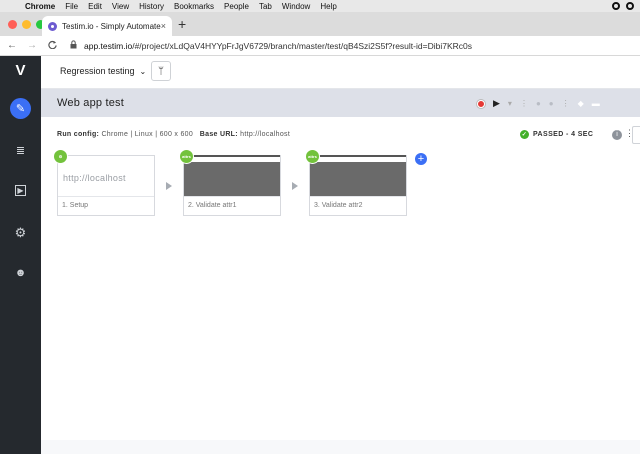 Image resolution: width=640 pixels, height=454 pixels. I want to click on step-card-validate-attr2: 3. Validate attr2, so click(358, 185).